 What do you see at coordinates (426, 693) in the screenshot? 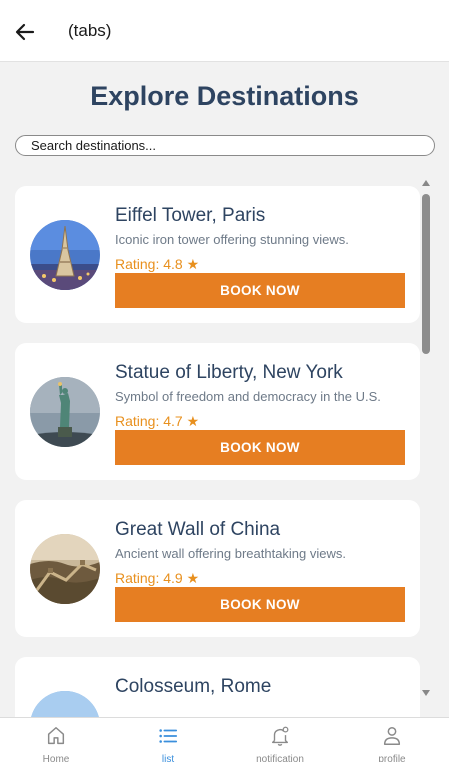
I see `scroll-down-arrow` at bounding box center [426, 693].